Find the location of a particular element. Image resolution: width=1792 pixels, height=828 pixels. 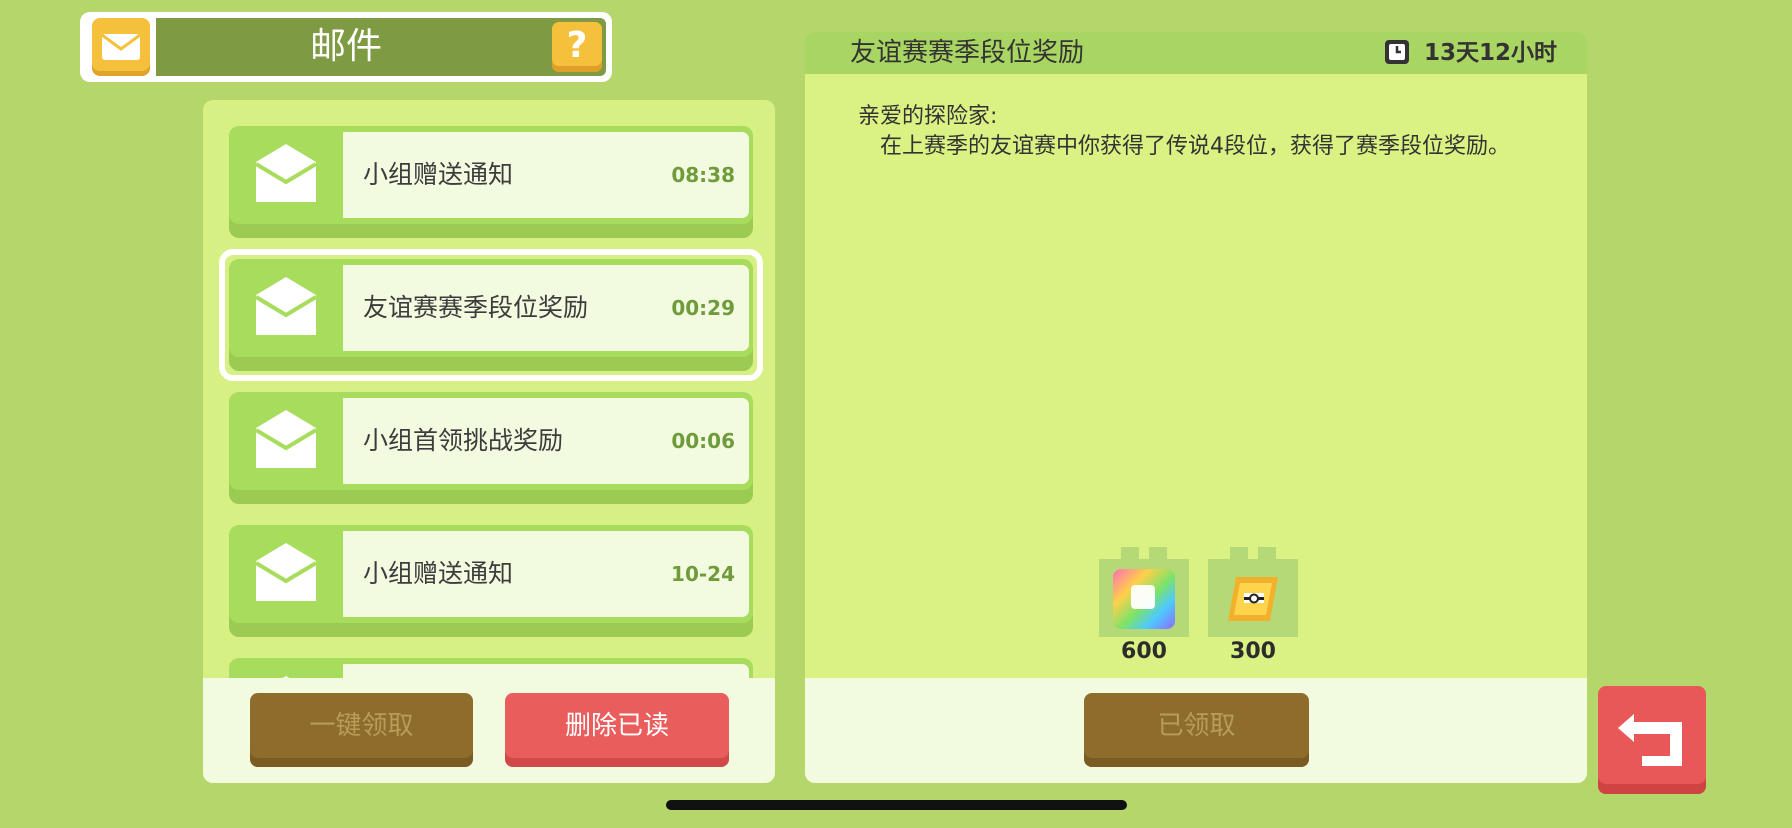

return-arrow-icon is located at coordinates (1650, 740).